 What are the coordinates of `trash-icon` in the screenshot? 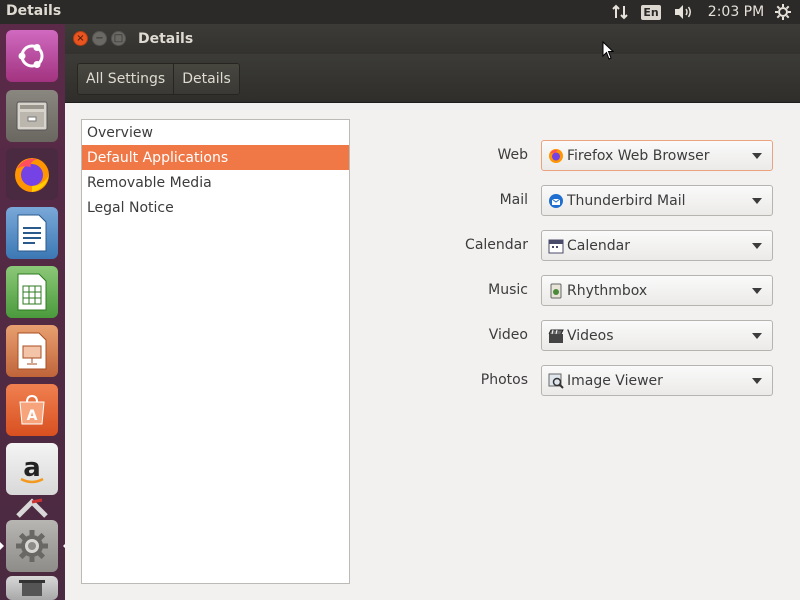 It's located at (32, 588).